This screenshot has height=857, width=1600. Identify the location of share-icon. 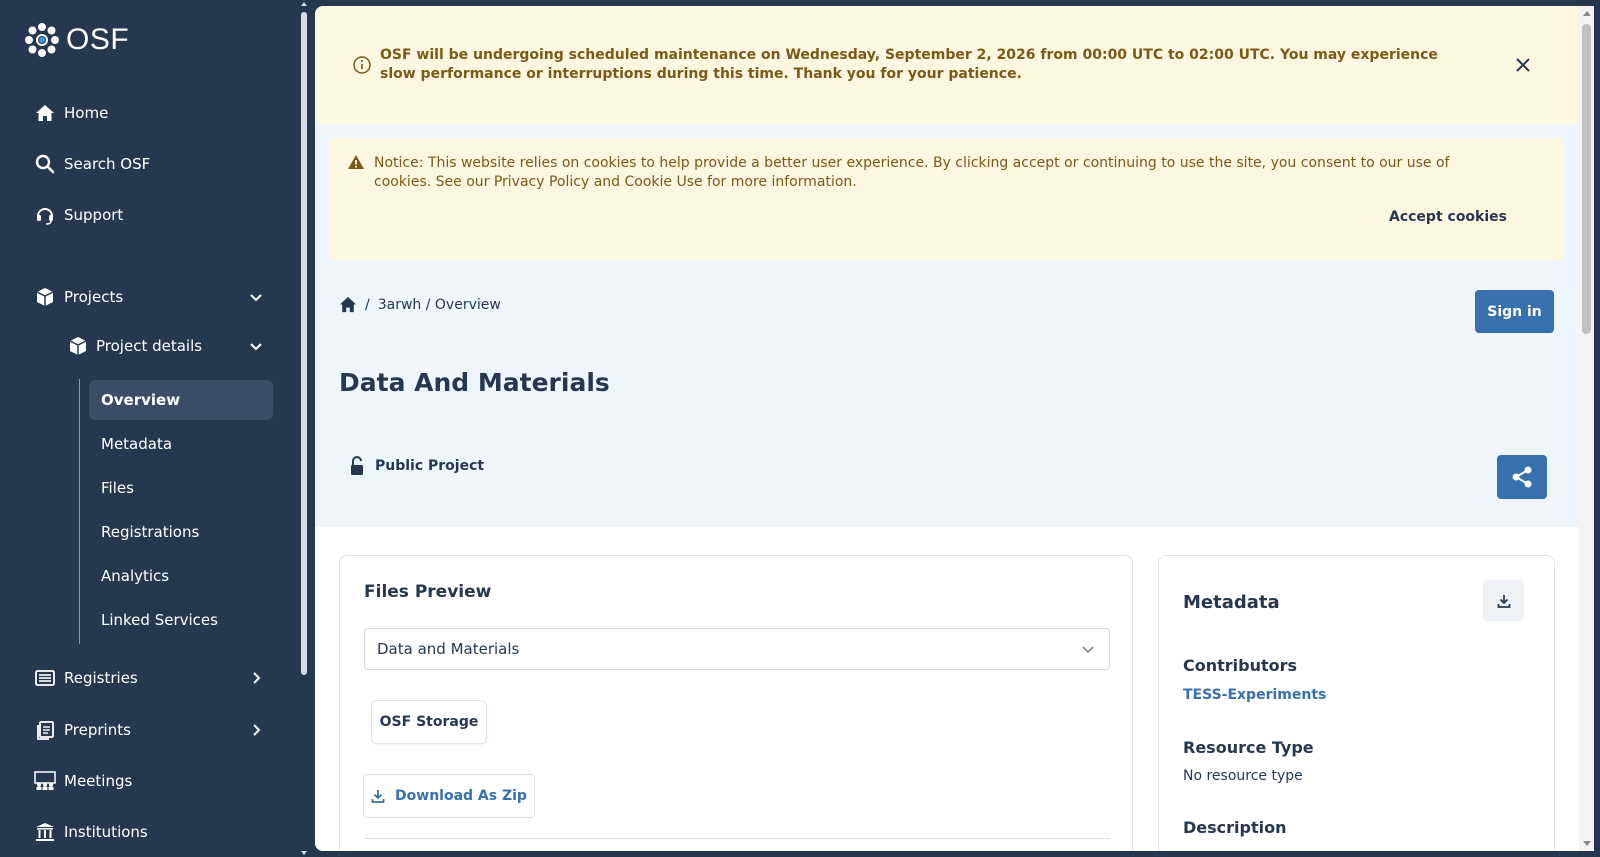
(1522, 477).